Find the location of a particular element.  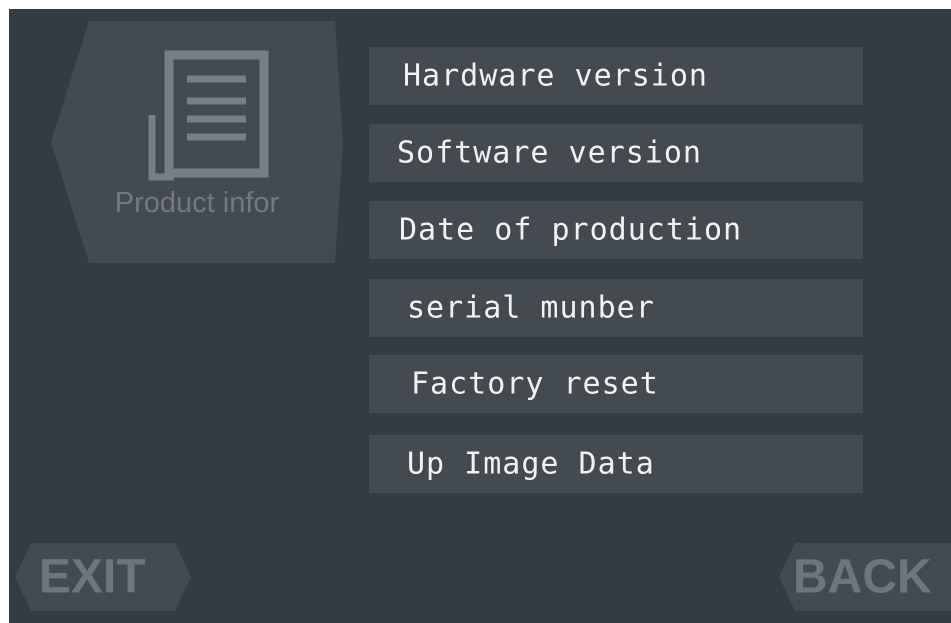

factory-reset-button: Factory reset is located at coordinates (616, 384).